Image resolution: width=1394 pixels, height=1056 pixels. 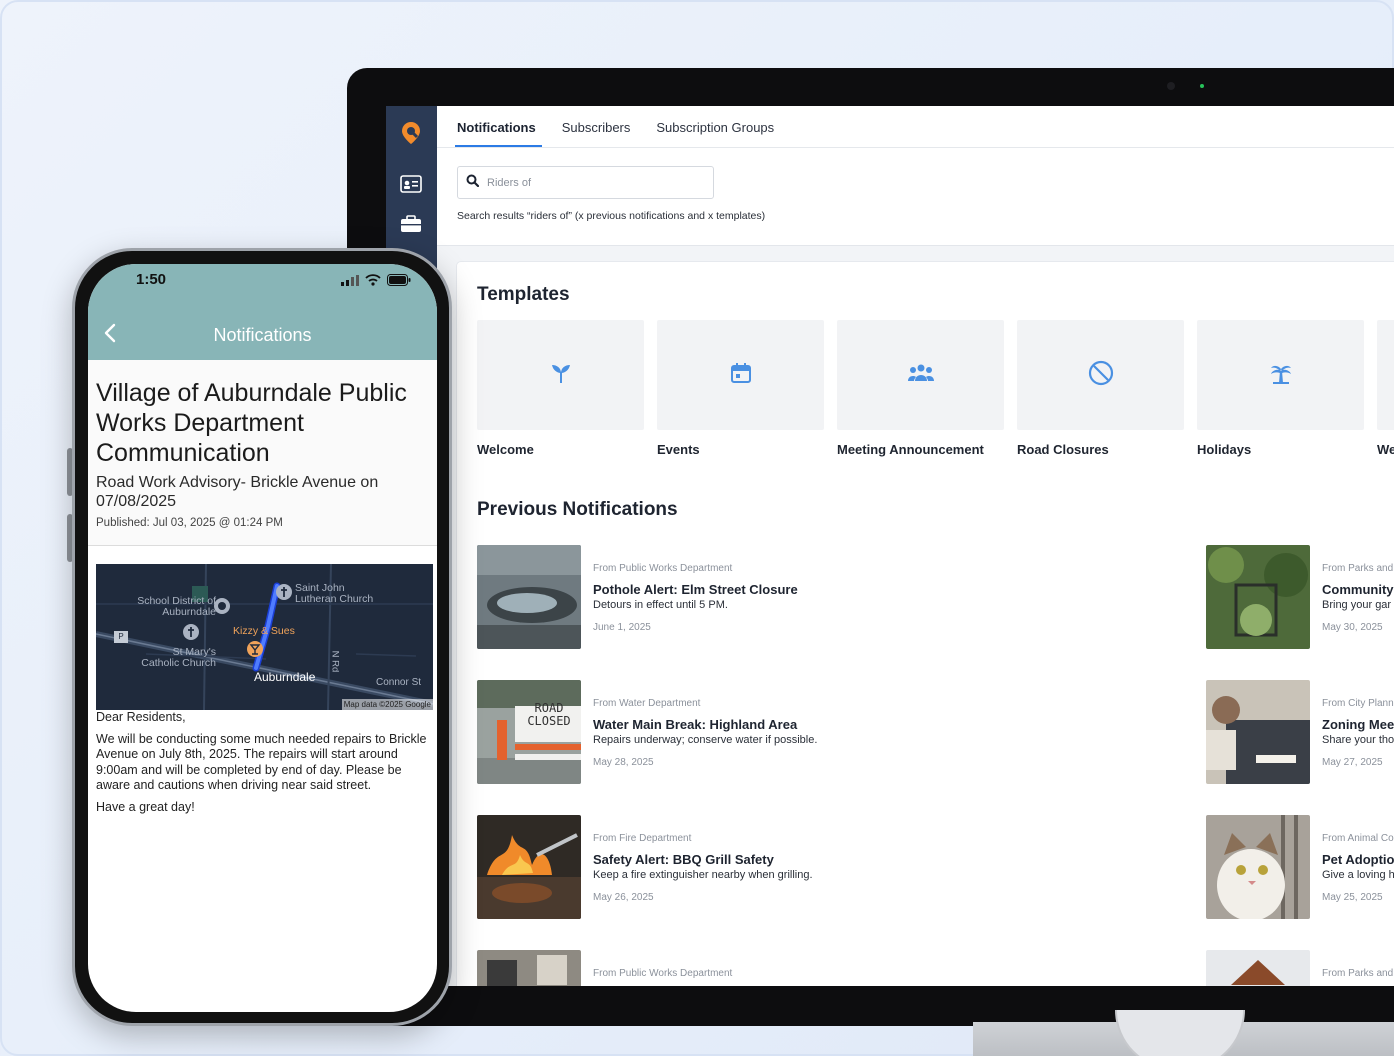 What do you see at coordinates (176, 606) in the screenshot?
I see `map-label-school: School District of Auburndale` at bounding box center [176, 606].